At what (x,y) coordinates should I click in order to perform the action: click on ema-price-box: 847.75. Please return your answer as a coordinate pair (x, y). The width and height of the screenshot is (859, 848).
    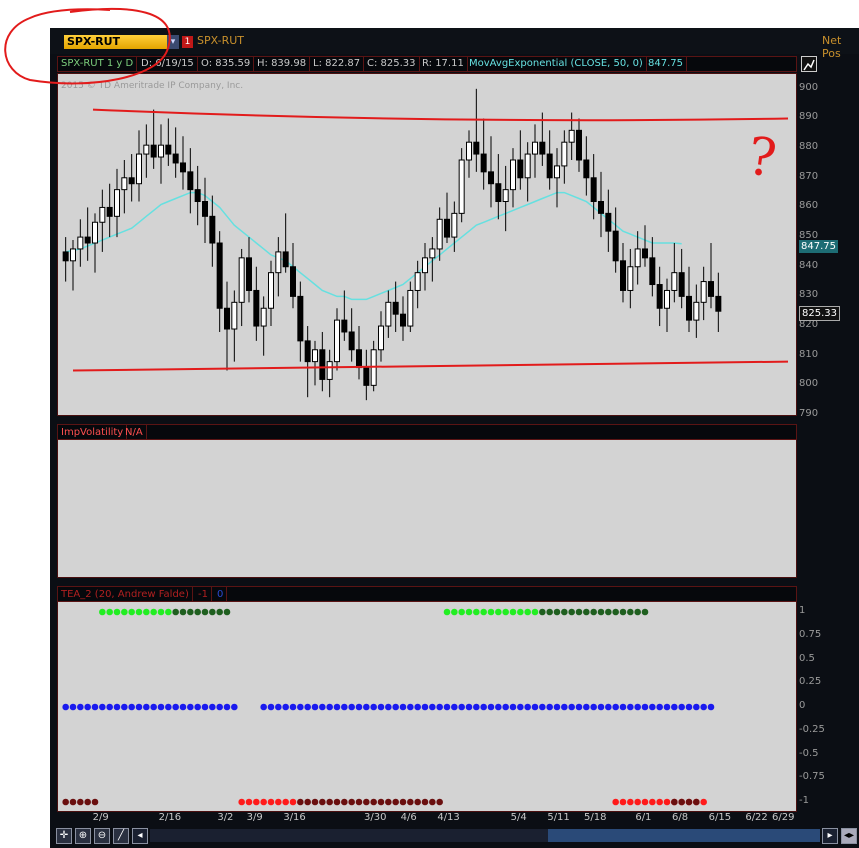
    Looking at the image, I should click on (818, 246).